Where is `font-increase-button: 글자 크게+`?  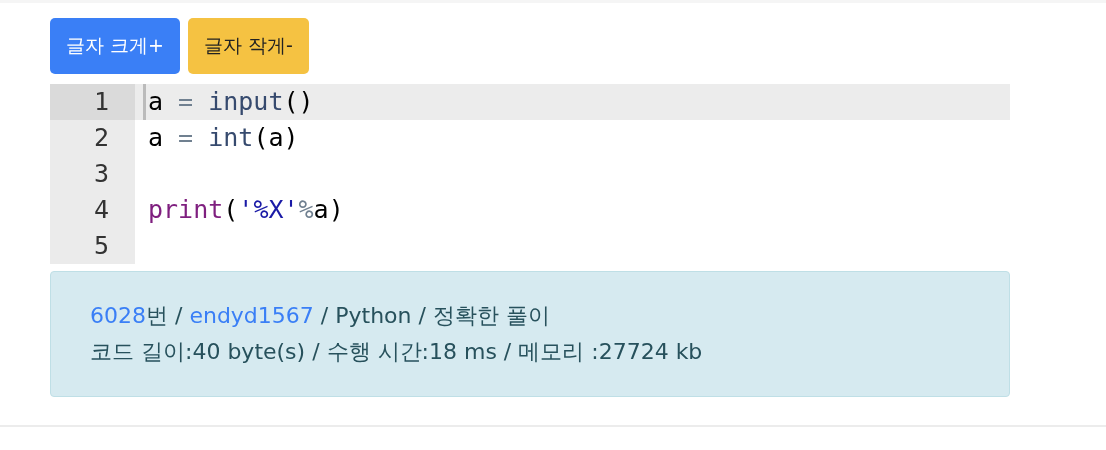
font-increase-button: 글자 크게+ is located at coordinates (115, 46).